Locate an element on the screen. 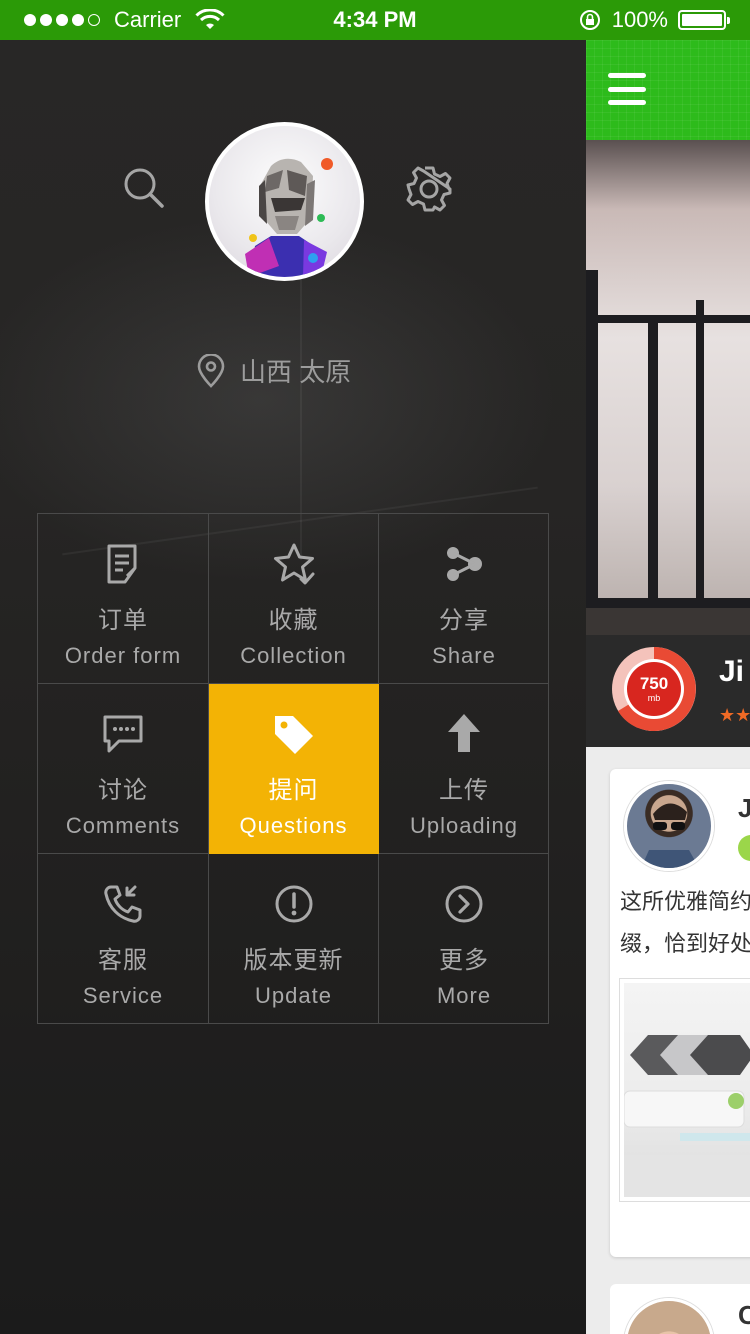 Image resolution: width=750 pixels, height=1334 pixels. chevron-right-icon is located at coordinates (464, 904).